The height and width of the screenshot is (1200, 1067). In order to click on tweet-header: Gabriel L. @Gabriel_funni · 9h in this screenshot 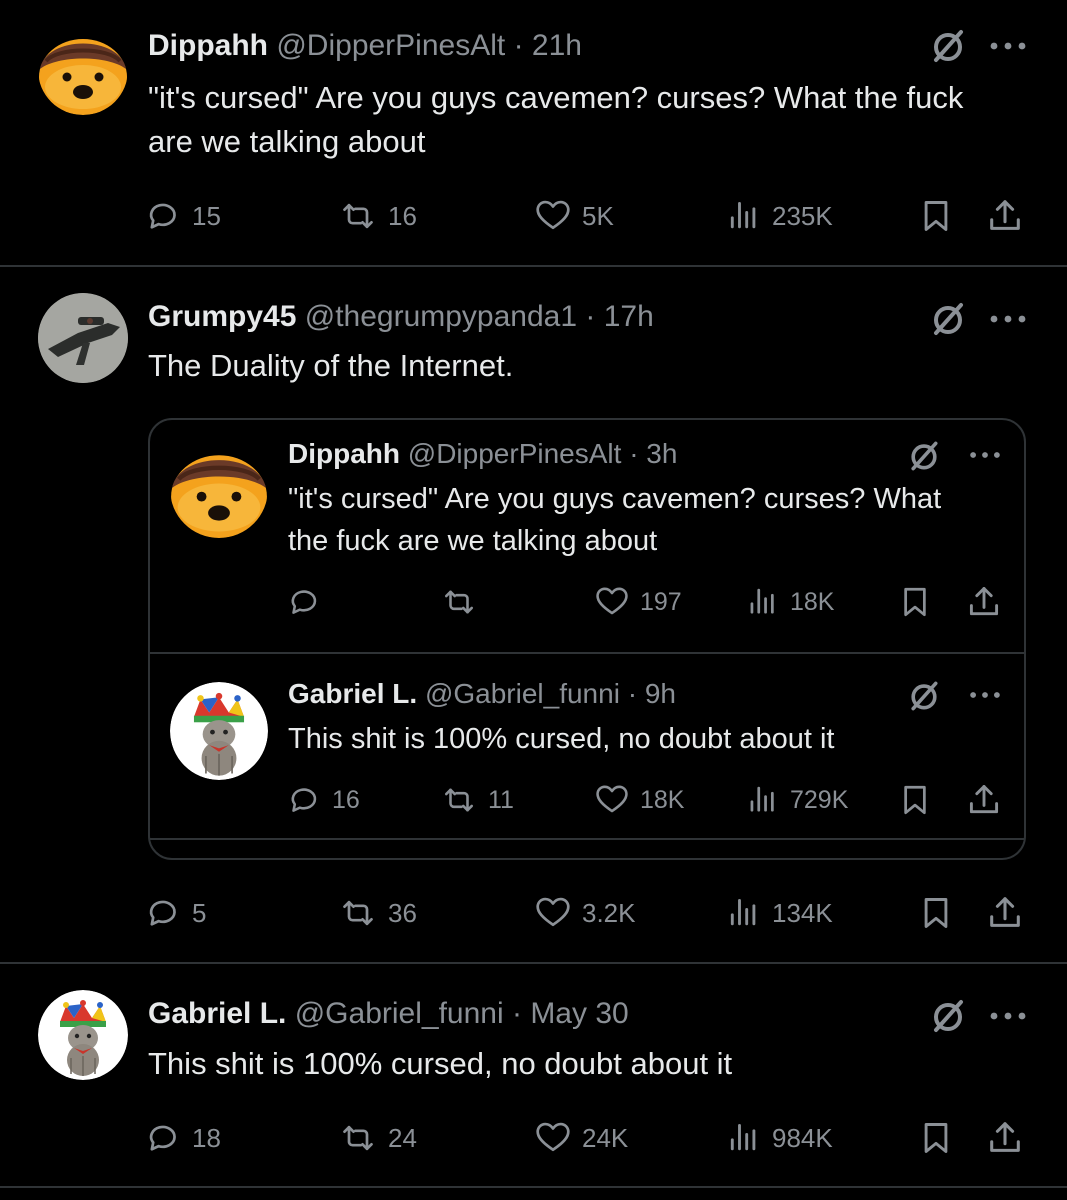, I will do `click(482, 694)`.